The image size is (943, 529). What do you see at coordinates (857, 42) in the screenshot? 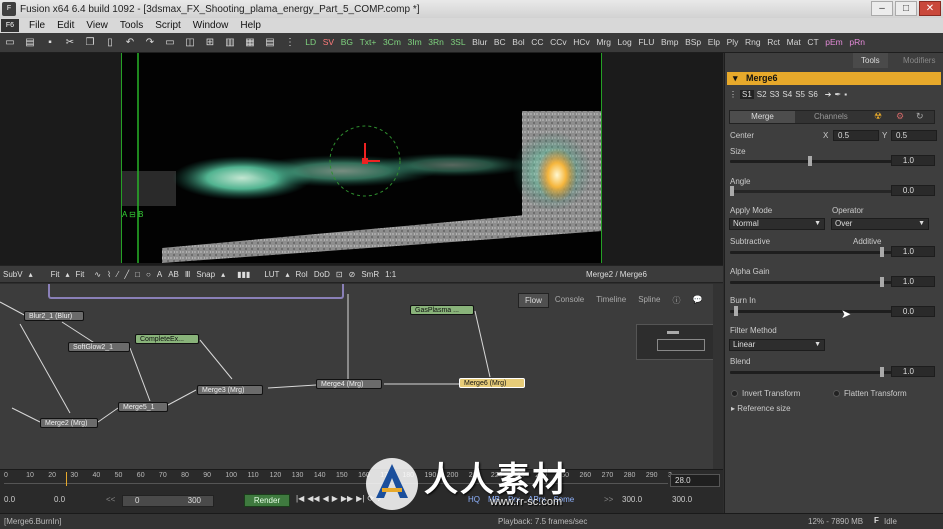
I see `tool-button-prn: pRn` at bounding box center [857, 42].